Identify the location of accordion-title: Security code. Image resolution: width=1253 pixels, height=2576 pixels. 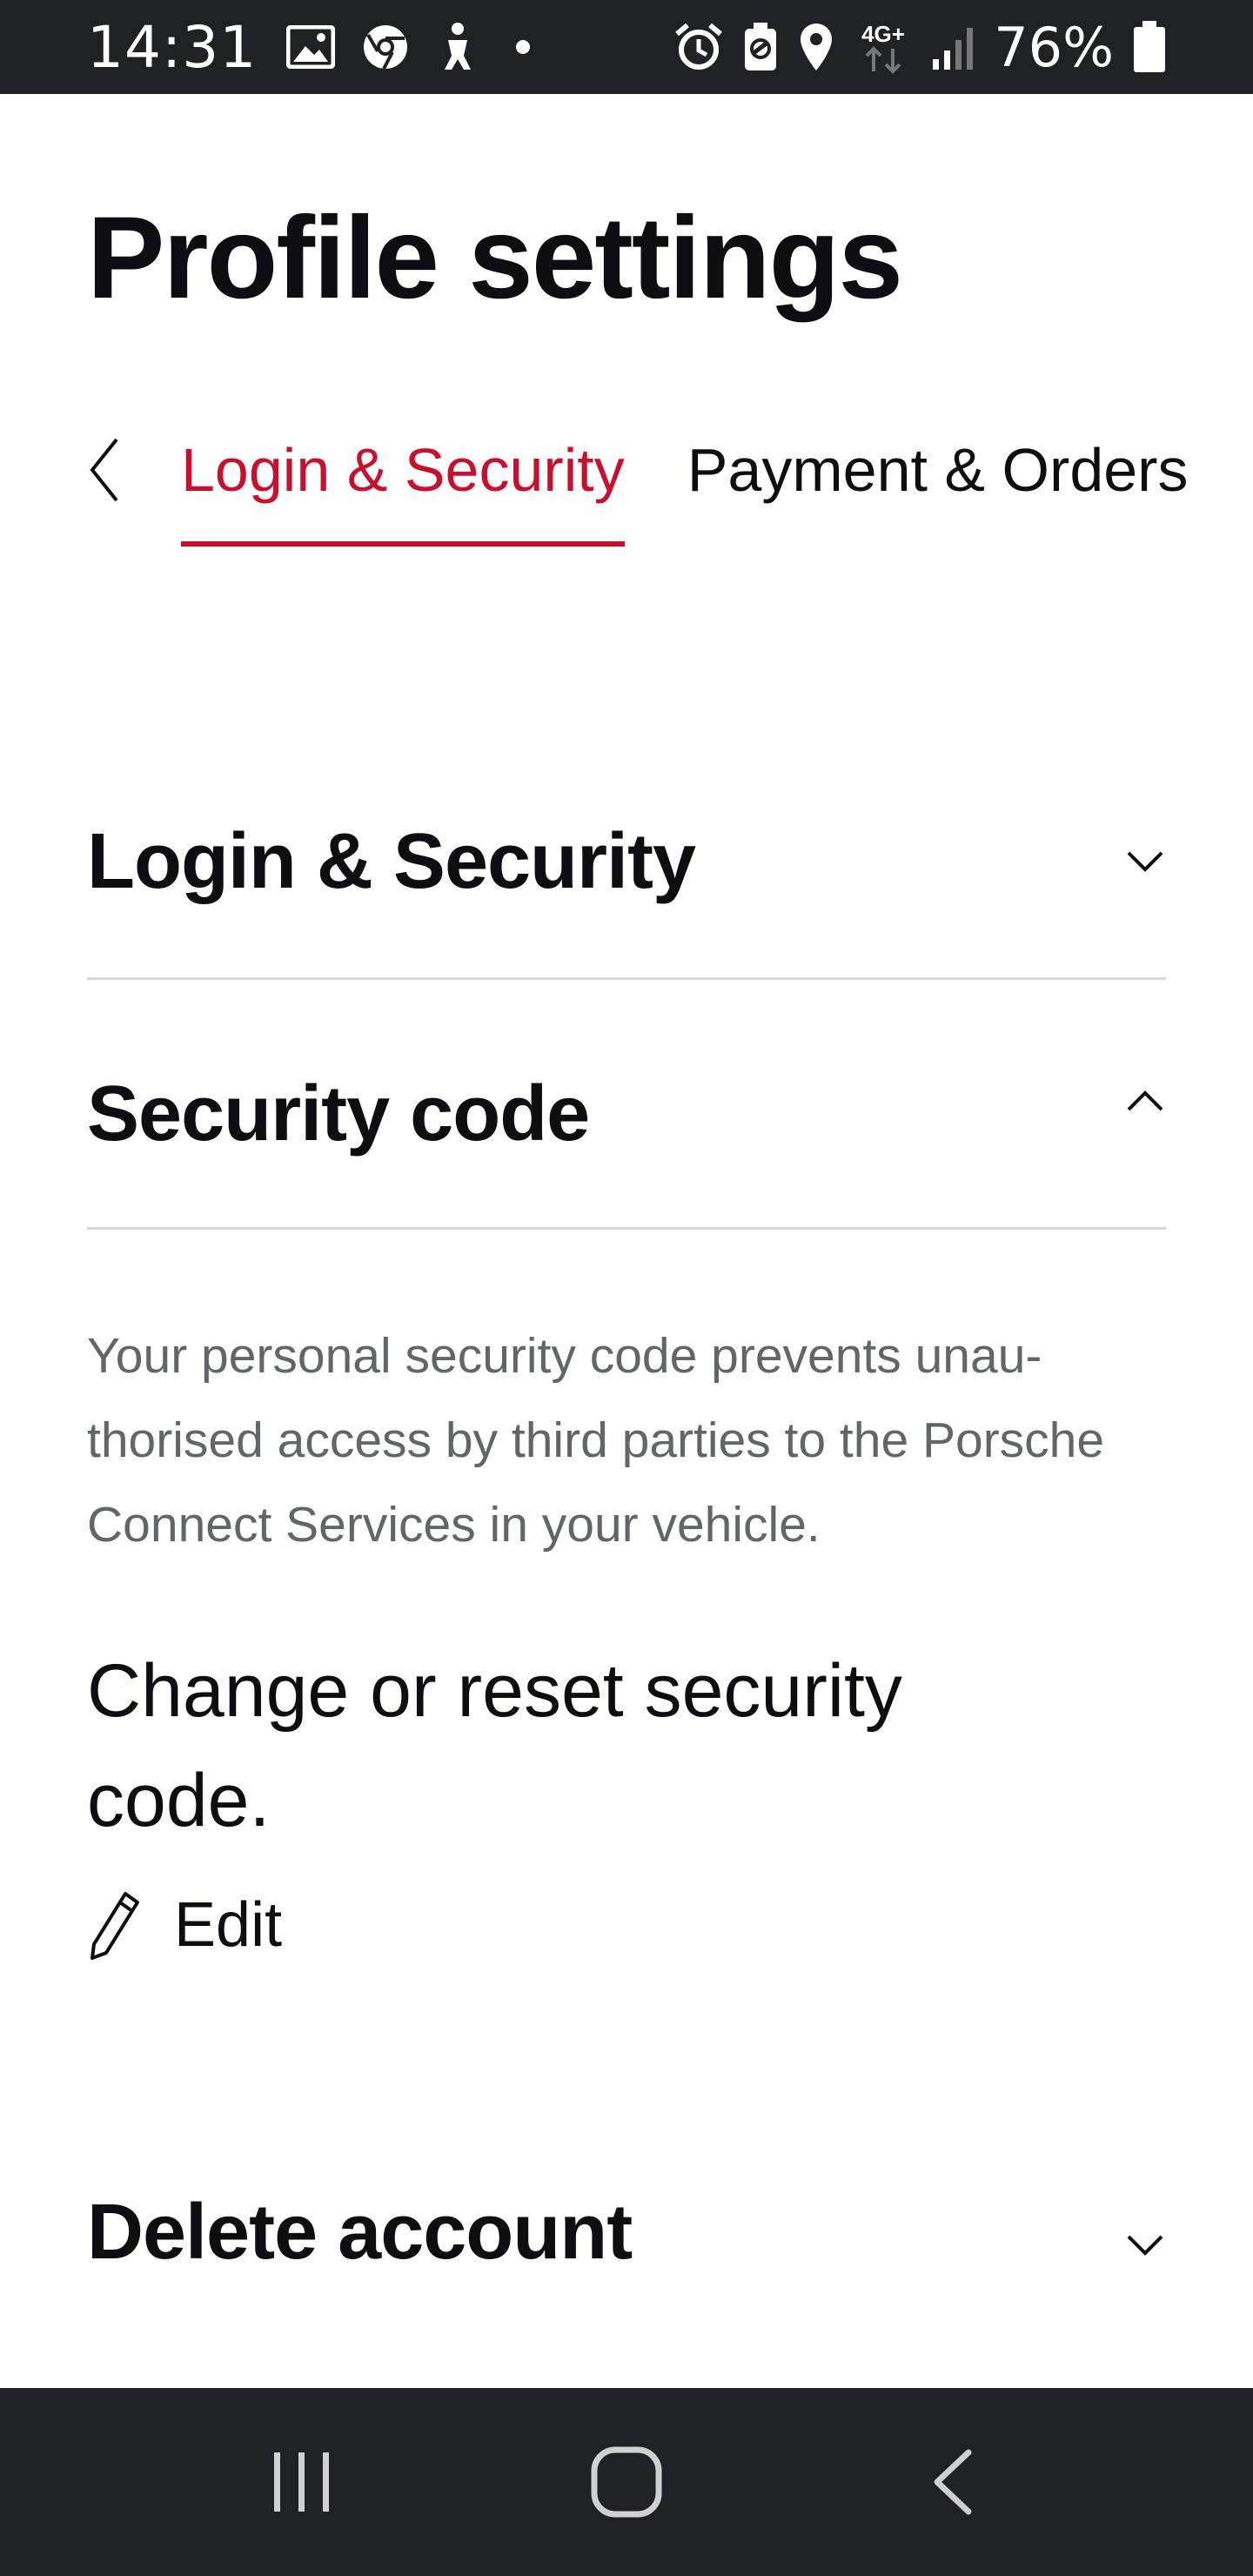
(338, 1113).